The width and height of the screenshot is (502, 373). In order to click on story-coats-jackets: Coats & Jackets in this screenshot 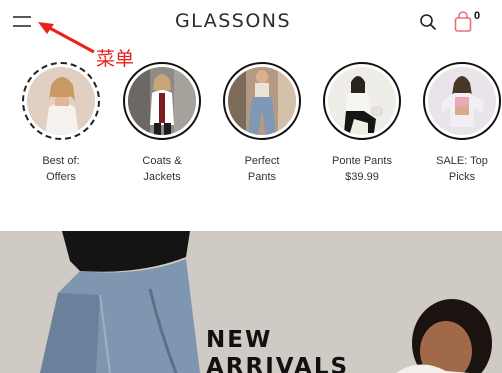, I will do `click(162, 123)`.